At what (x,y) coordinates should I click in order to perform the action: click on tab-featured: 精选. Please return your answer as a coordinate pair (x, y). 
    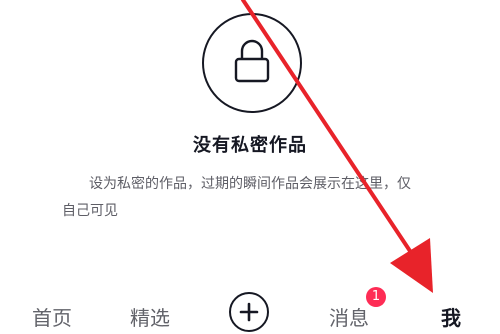
    Looking at the image, I should click on (150, 316).